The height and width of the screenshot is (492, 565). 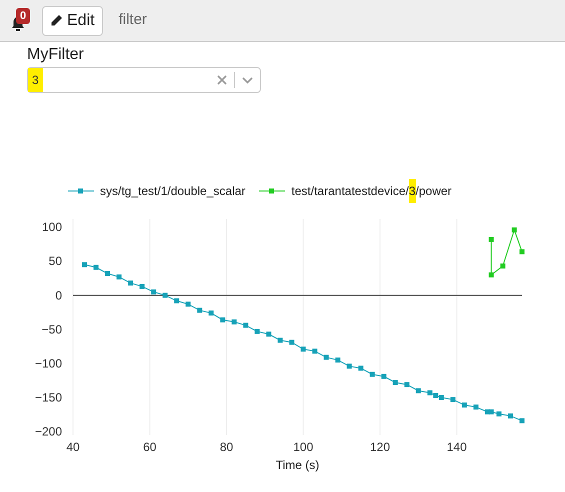 I want to click on y-tick-label: −50, so click(x=52, y=329).